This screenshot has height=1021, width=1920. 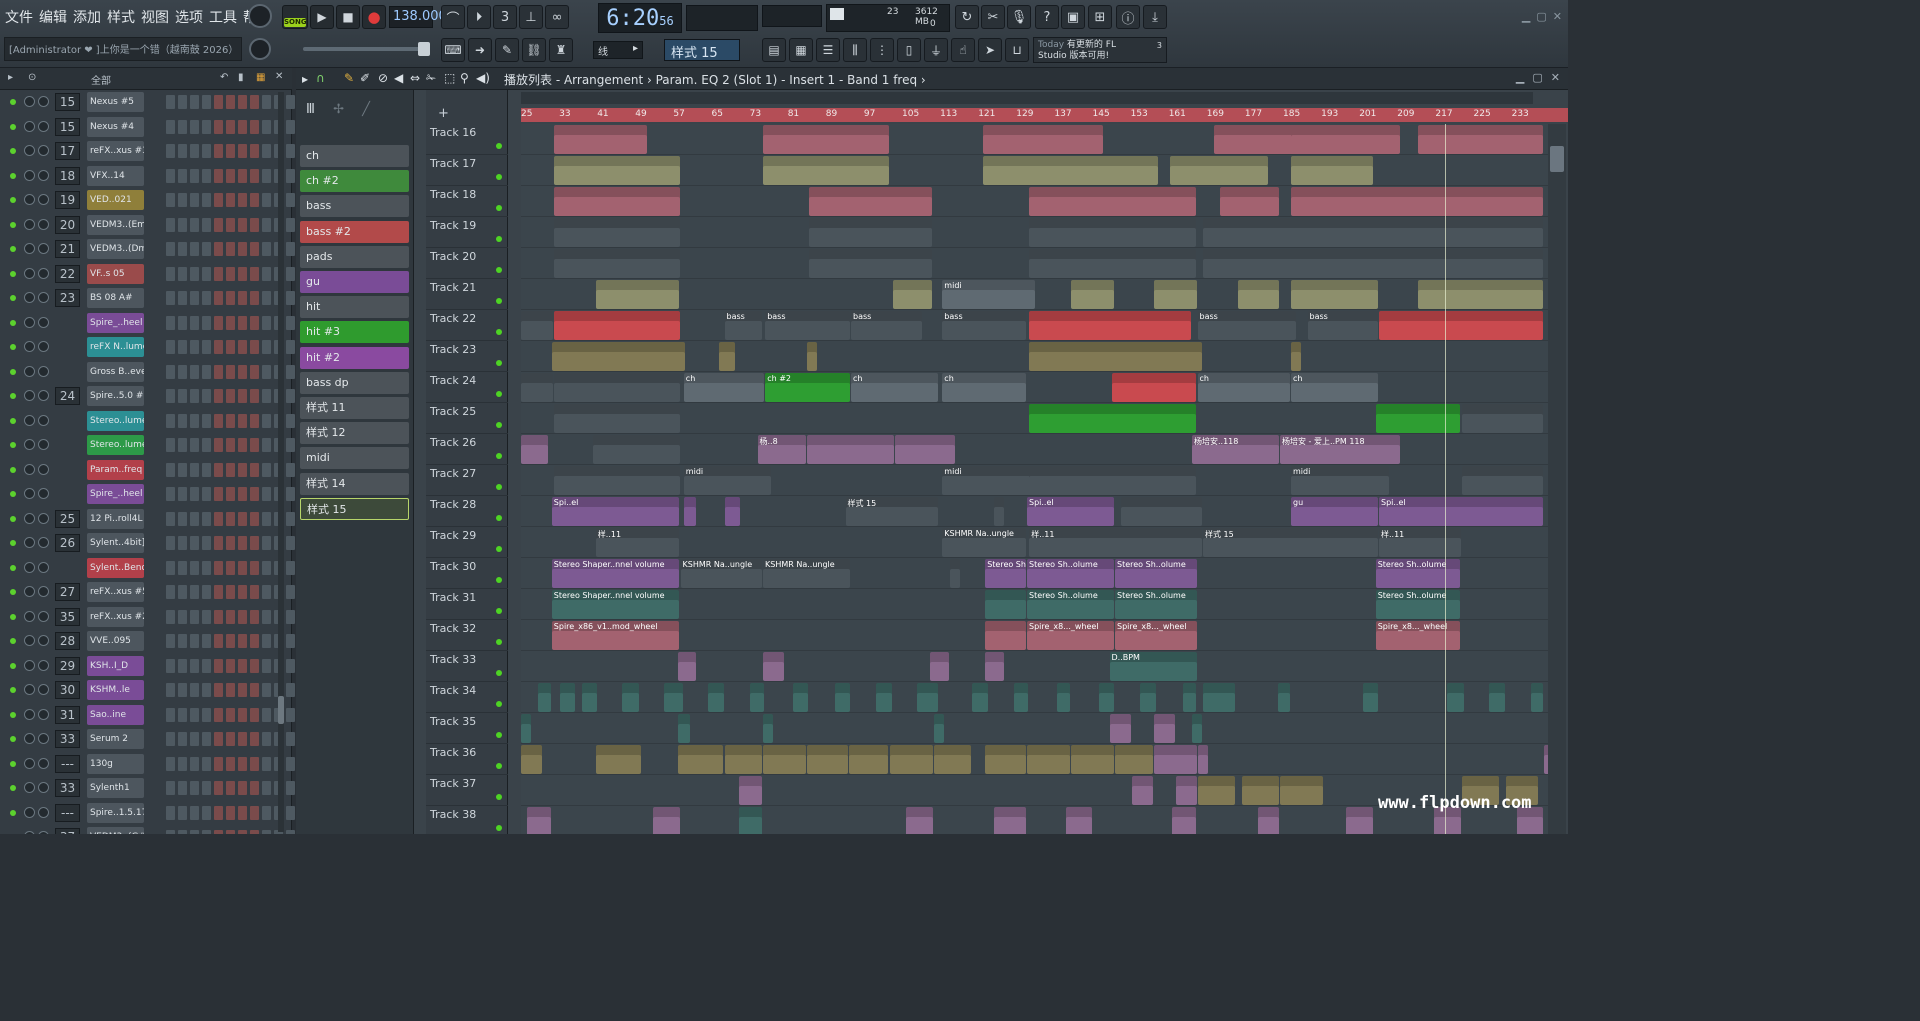 What do you see at coordinates (1027, 98) in the screenshot?
I see `playlist-overview-scrollbar` at bounding box center [1027, 98].